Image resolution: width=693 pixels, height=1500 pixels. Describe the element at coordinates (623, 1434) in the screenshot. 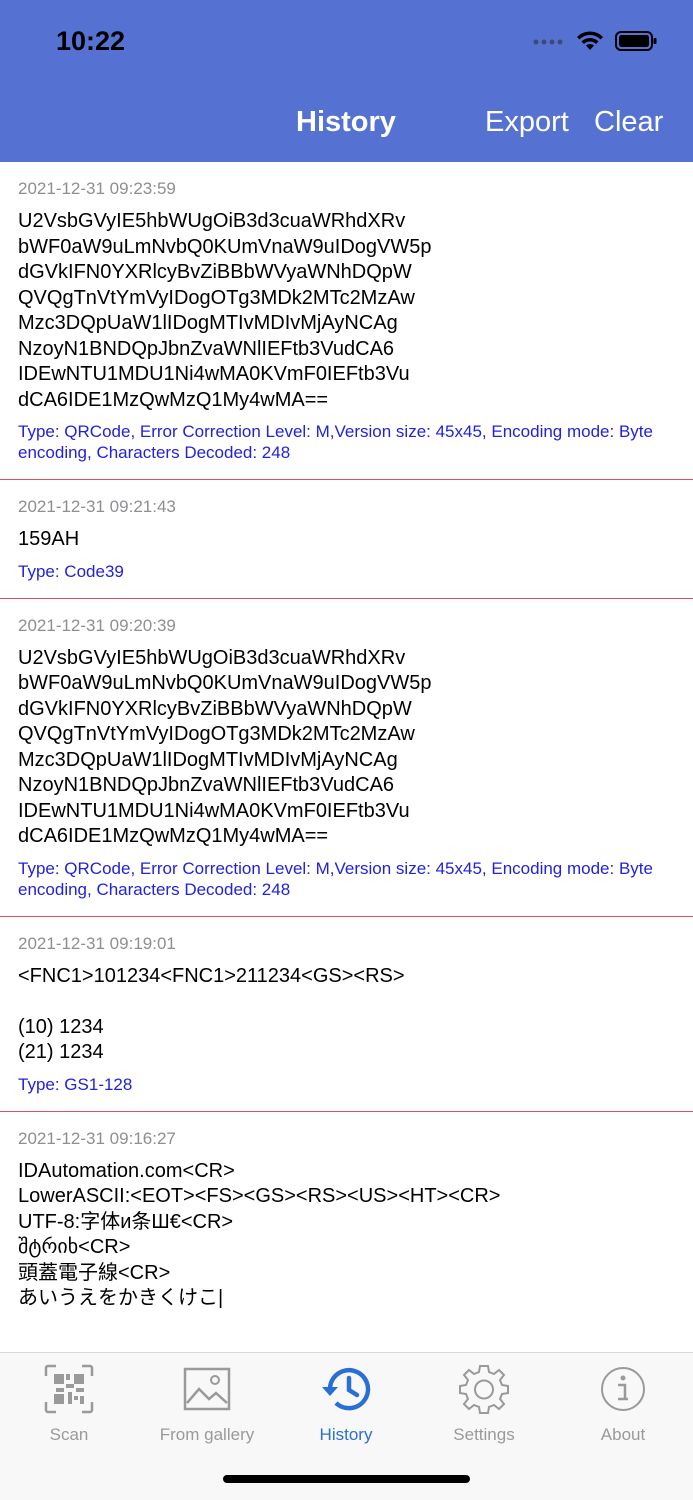

I see `tab-label: About` at that location.